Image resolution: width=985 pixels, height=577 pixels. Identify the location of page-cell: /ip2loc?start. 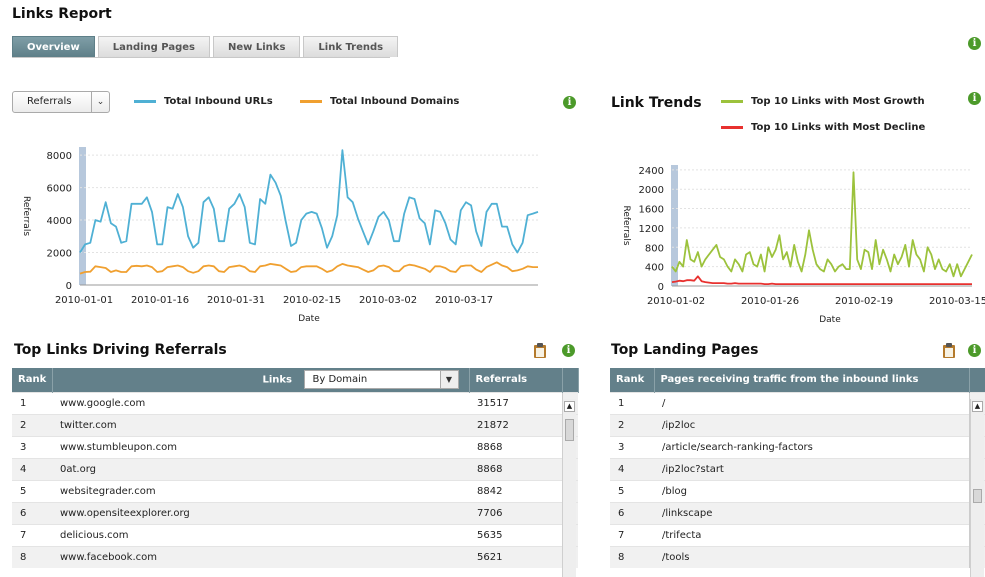
(811, 468).